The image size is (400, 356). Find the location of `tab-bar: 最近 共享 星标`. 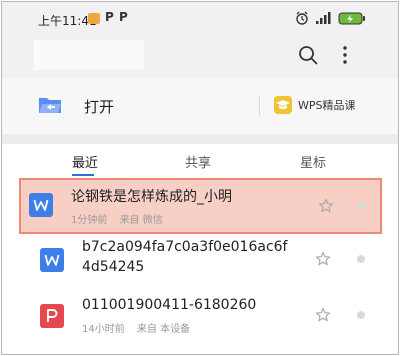

tab-bar: 最近 共享 星标 is located at coordinates (200, 161).